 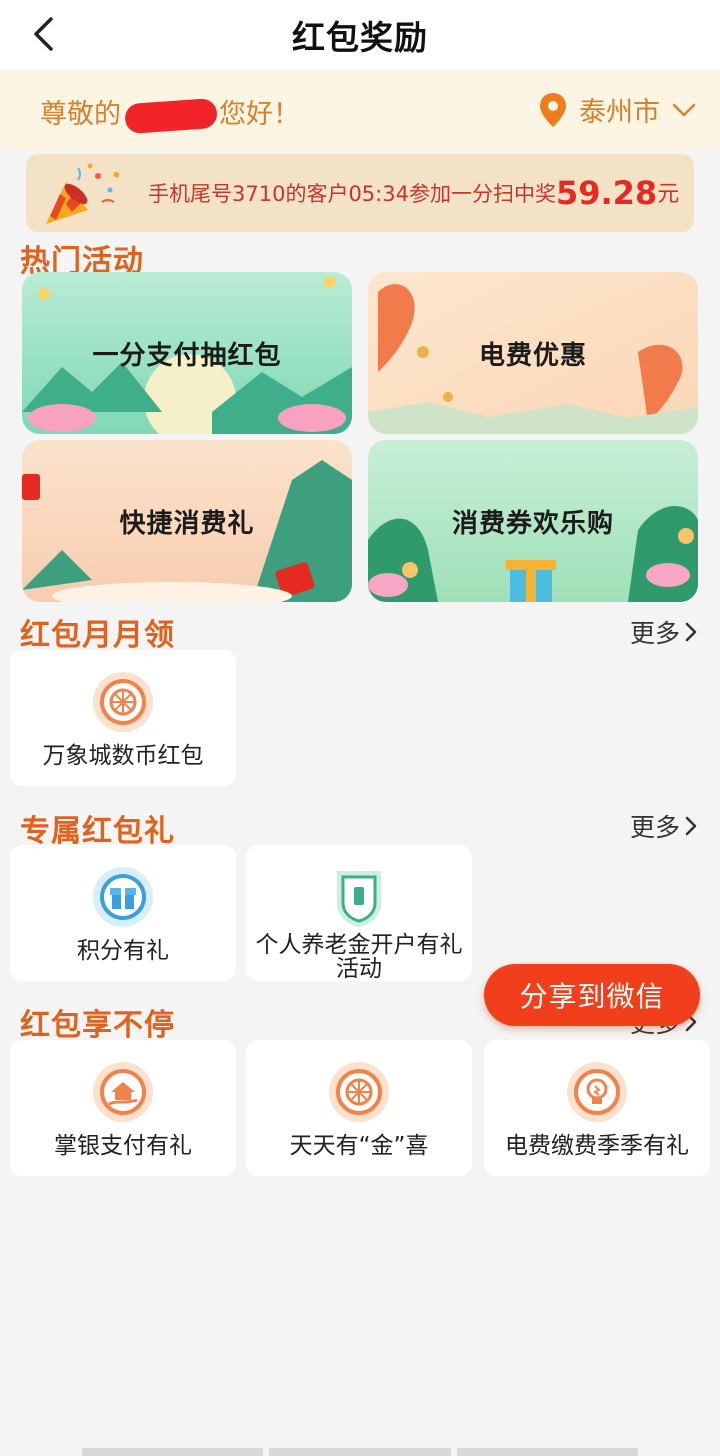 What do you see at coordinates (360, 111) in the screenshot?
I see `greeting-bar: 尊敬的 您好！ 泰州市` at bounding box center [360, 111].